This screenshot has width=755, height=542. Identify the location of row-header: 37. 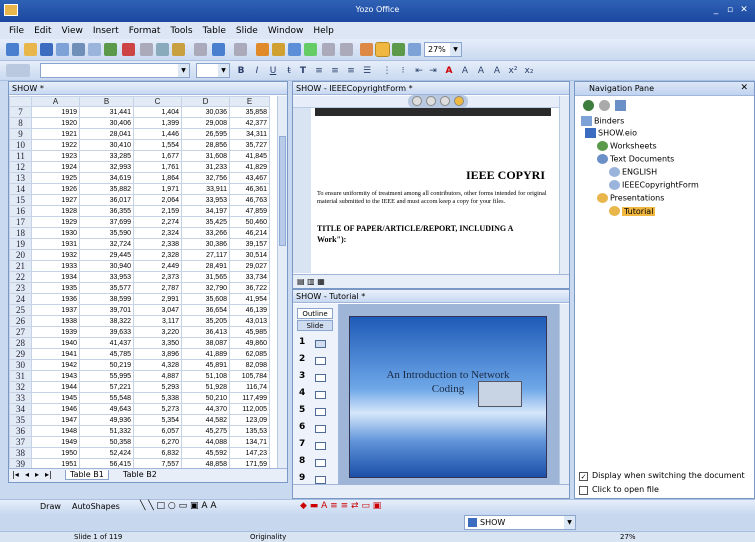
(20, 442).